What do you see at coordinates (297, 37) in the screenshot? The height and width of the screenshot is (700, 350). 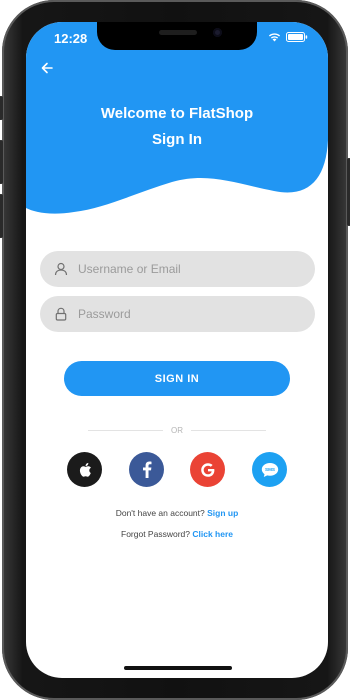 I see `battery-icon` at bounding box center [297, 37].